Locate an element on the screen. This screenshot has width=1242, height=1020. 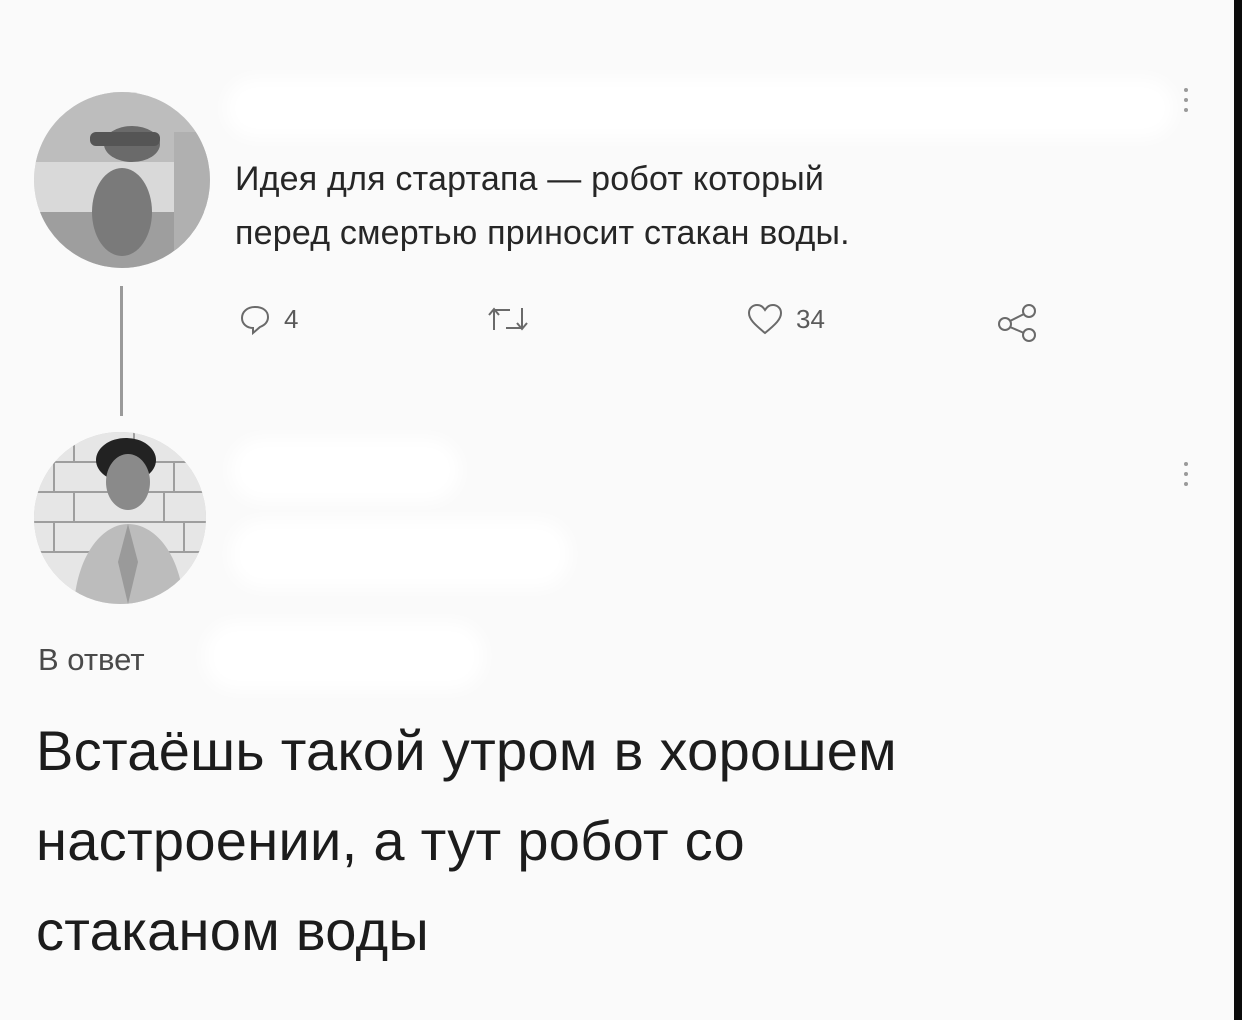
window-edge is located at coordinates (1238, 510).